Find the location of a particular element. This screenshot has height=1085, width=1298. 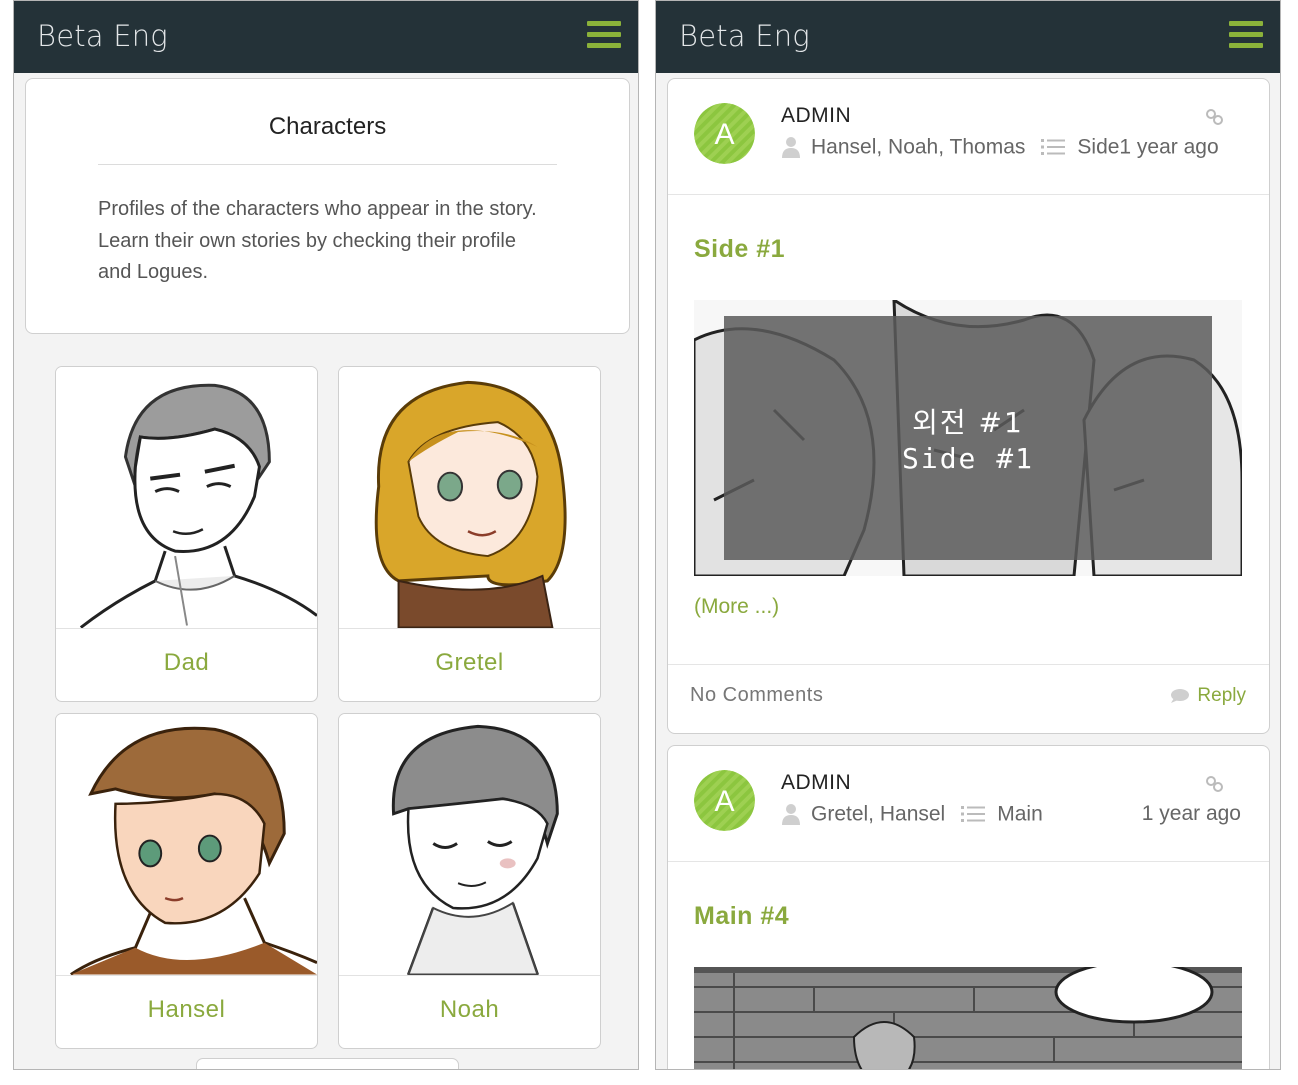

character-card-gretel: Gretel is located at coordinates (469, 534).